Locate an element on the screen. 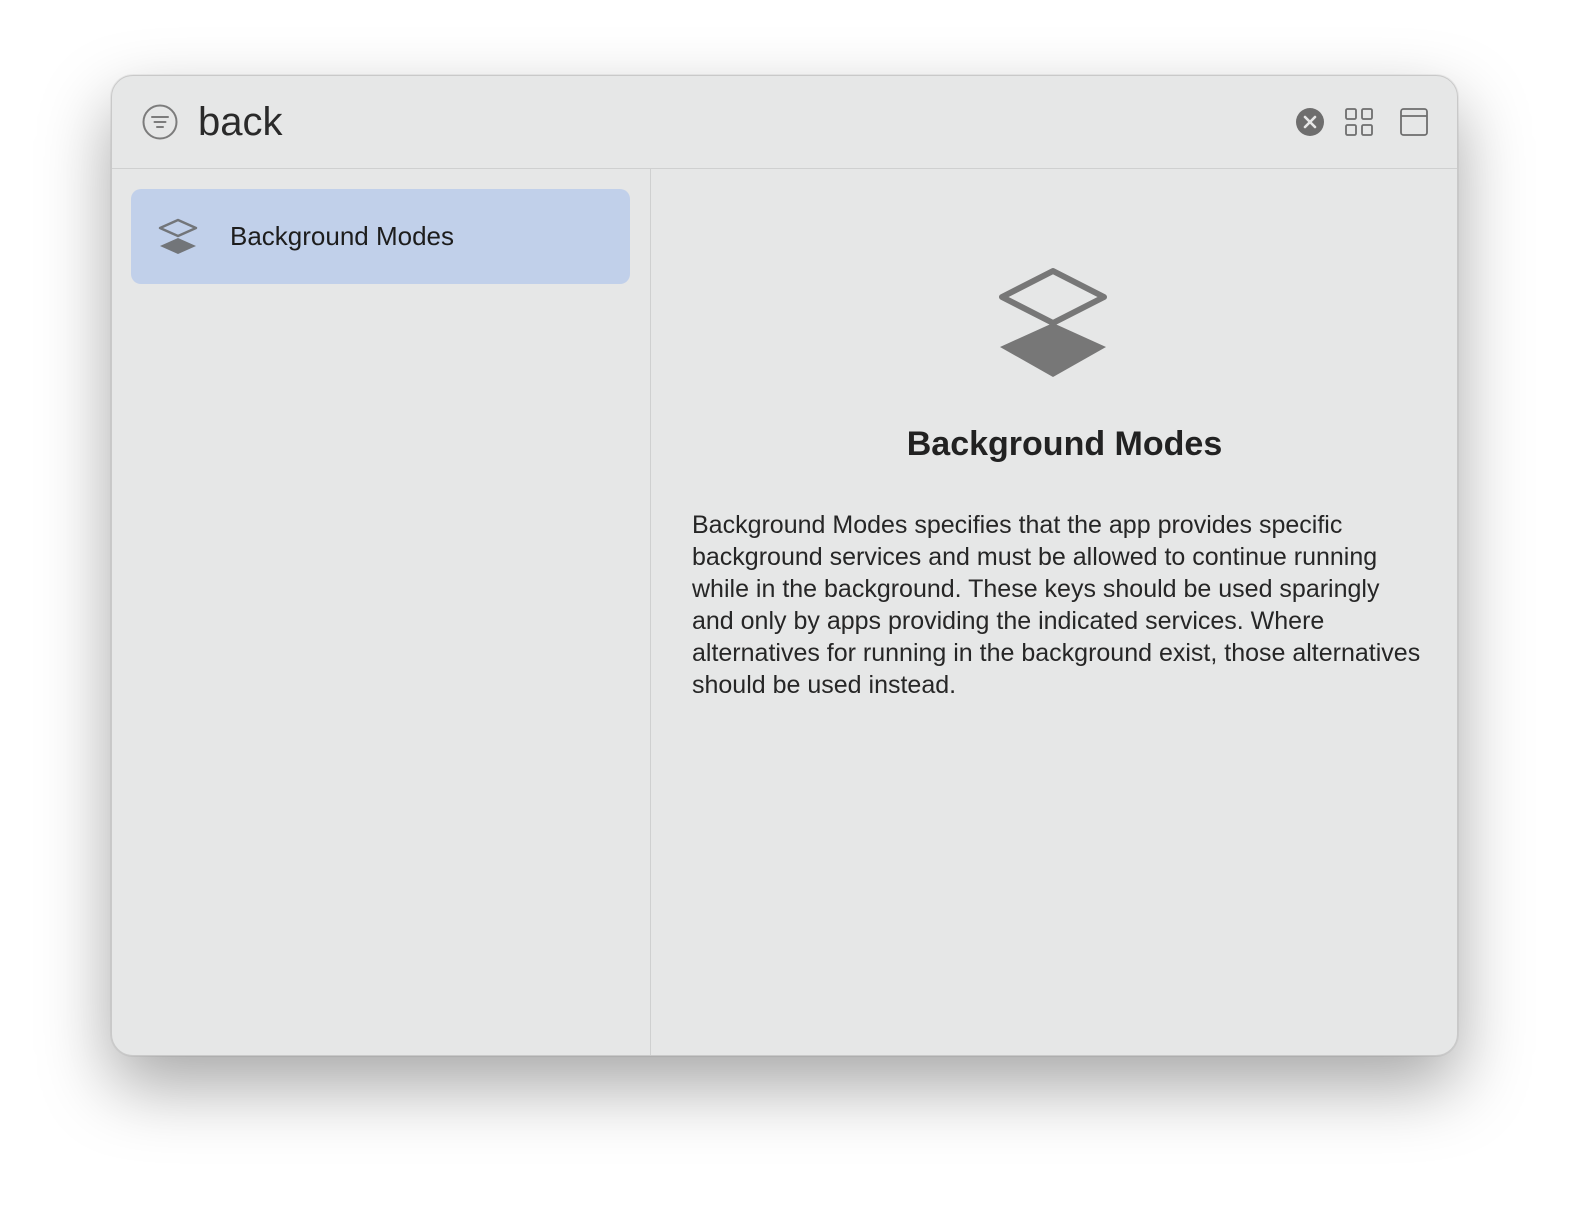 This screenshot has height=1216, width=1586. filter-icon is located at coordinates (160, 122).